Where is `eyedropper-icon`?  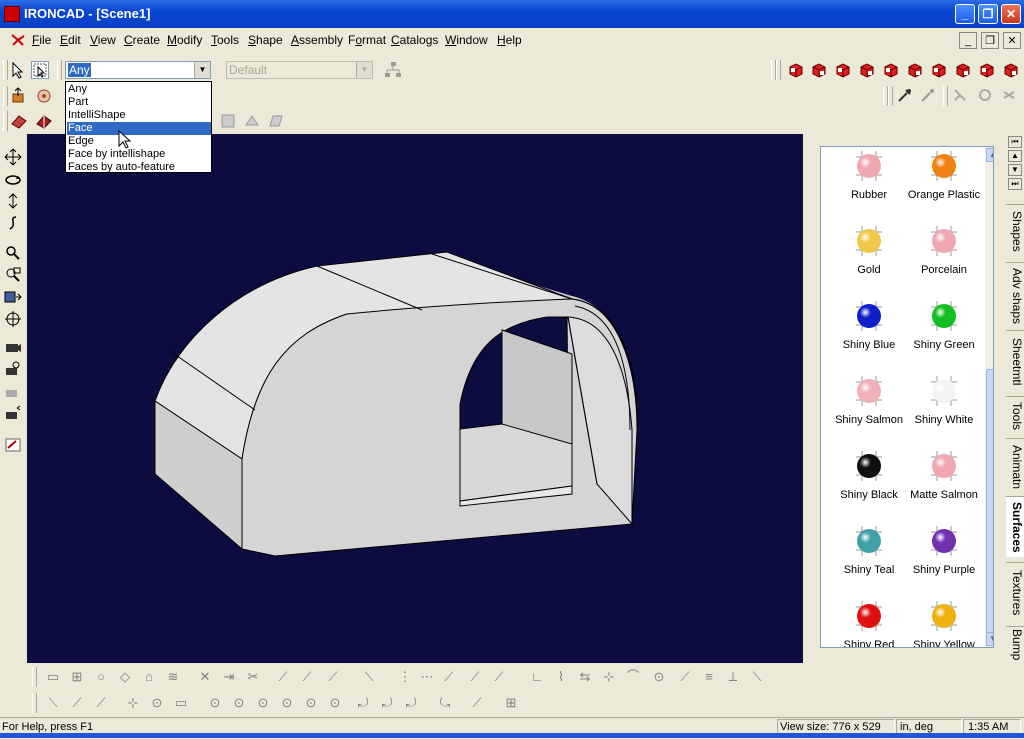
eyedropper-icon is located at coordinates (905, 95).